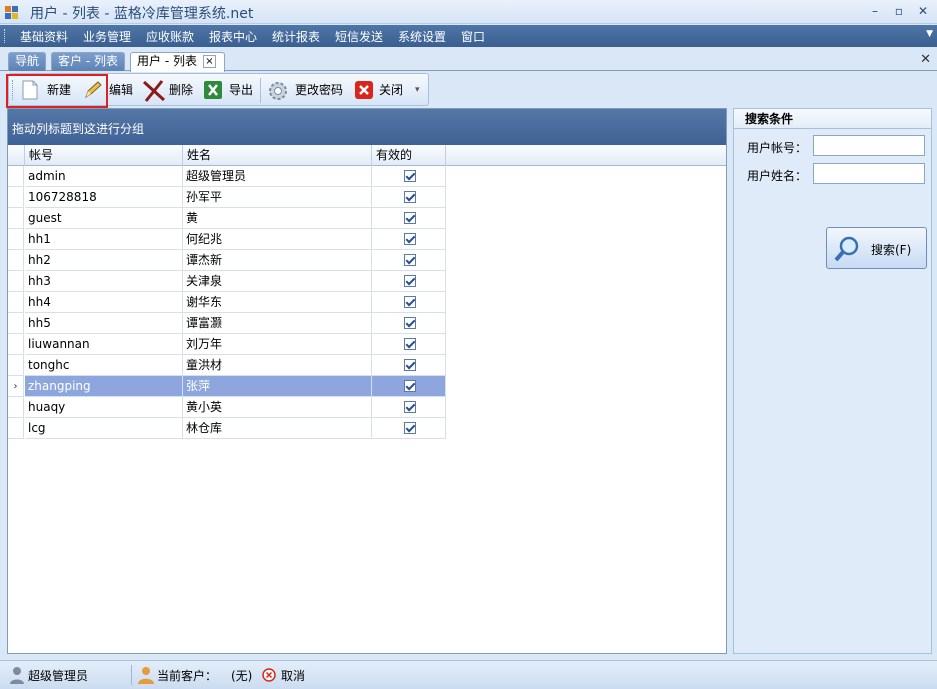 The image size is (937, 689). I want to click on table-row: hh5 谭富灏, so click(227, 323).